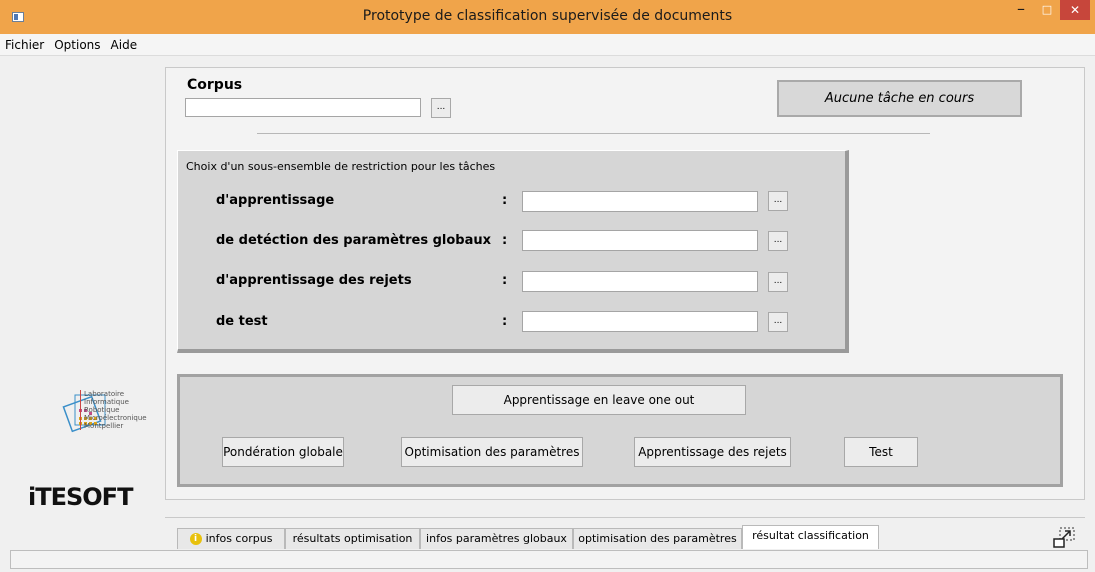 This screenshot has height=572, width=1095. I want to click on tab-label: infos corpus, so click(239, 538).